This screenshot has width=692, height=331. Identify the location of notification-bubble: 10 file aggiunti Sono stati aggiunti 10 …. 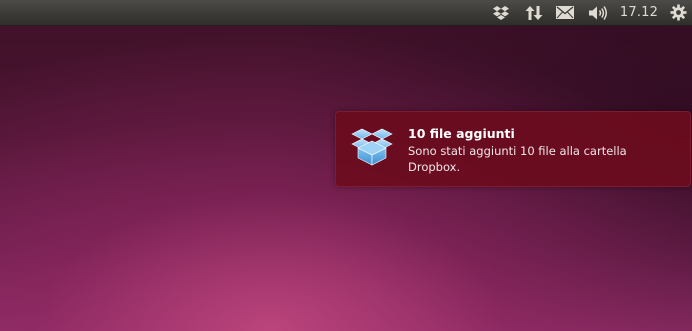
(513, 149).